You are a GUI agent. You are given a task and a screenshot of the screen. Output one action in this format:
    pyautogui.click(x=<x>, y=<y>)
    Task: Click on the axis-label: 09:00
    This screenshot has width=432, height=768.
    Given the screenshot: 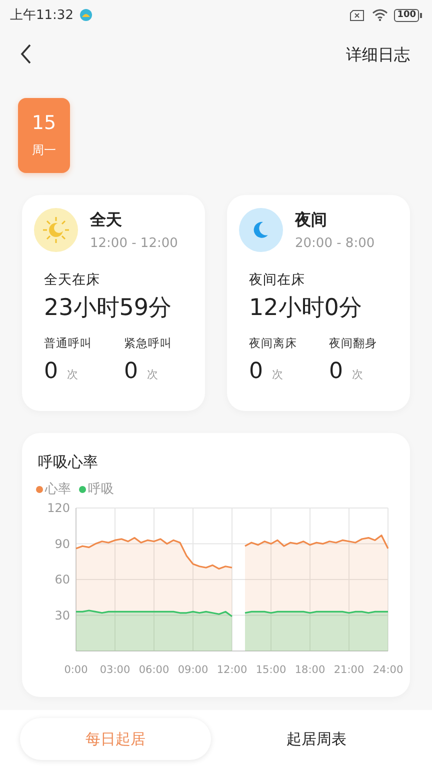 What is the action you would take?
    pyautogui.click(x=193, y=670)
    